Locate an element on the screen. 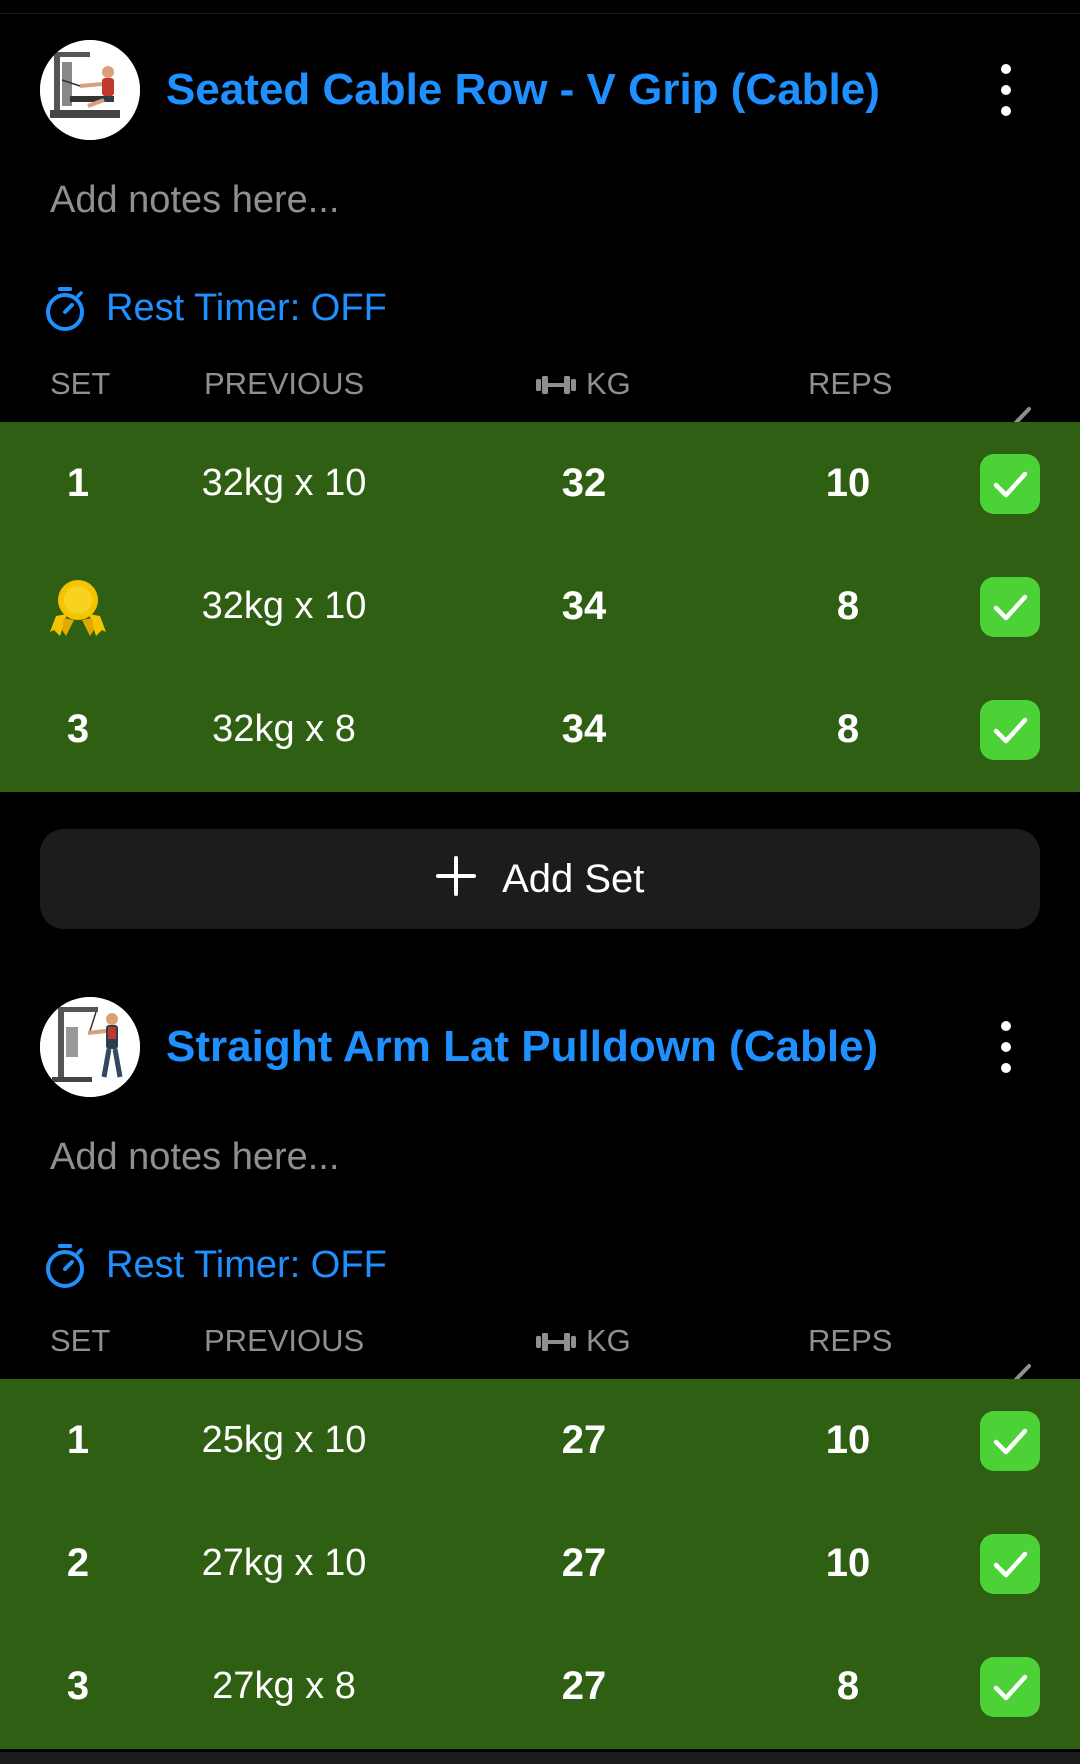 The height and width of the screenshot is (1764, 1080). medal-icon is located at coordinates (78, 608).